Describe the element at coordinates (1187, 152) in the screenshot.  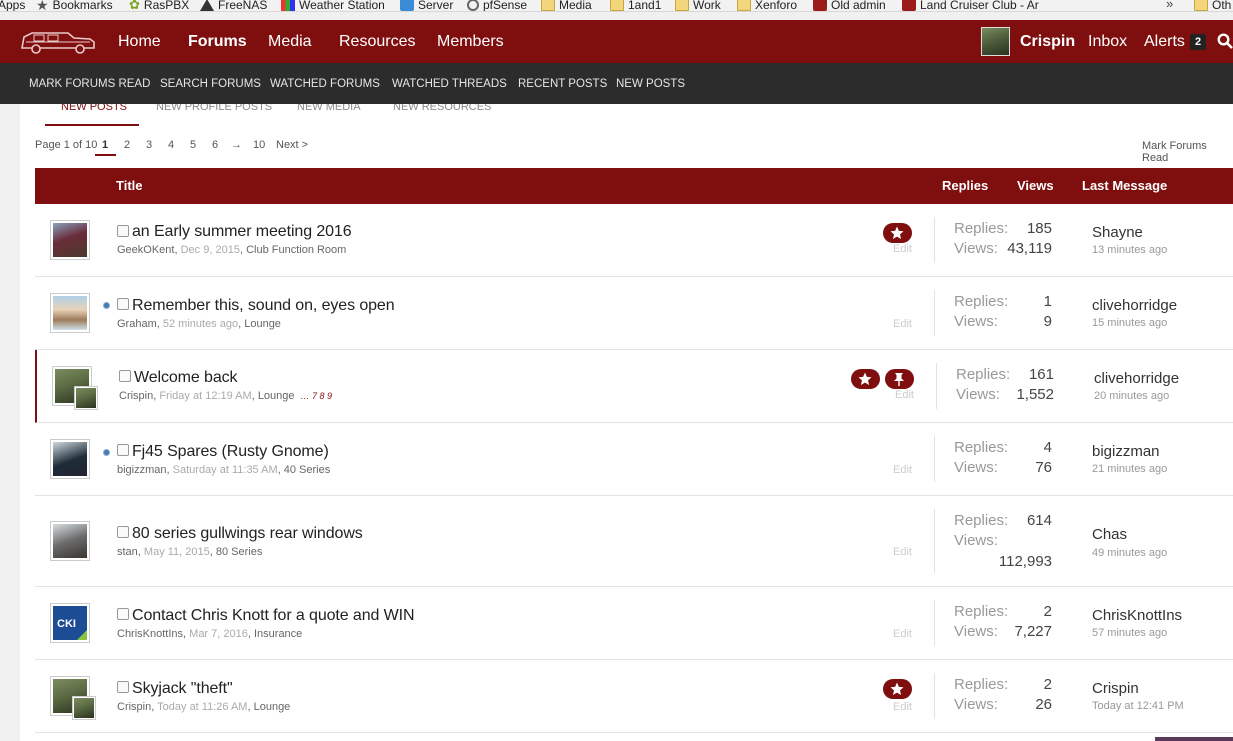
I see `mark-forums-read-link: Mark Forums Read` at that location.